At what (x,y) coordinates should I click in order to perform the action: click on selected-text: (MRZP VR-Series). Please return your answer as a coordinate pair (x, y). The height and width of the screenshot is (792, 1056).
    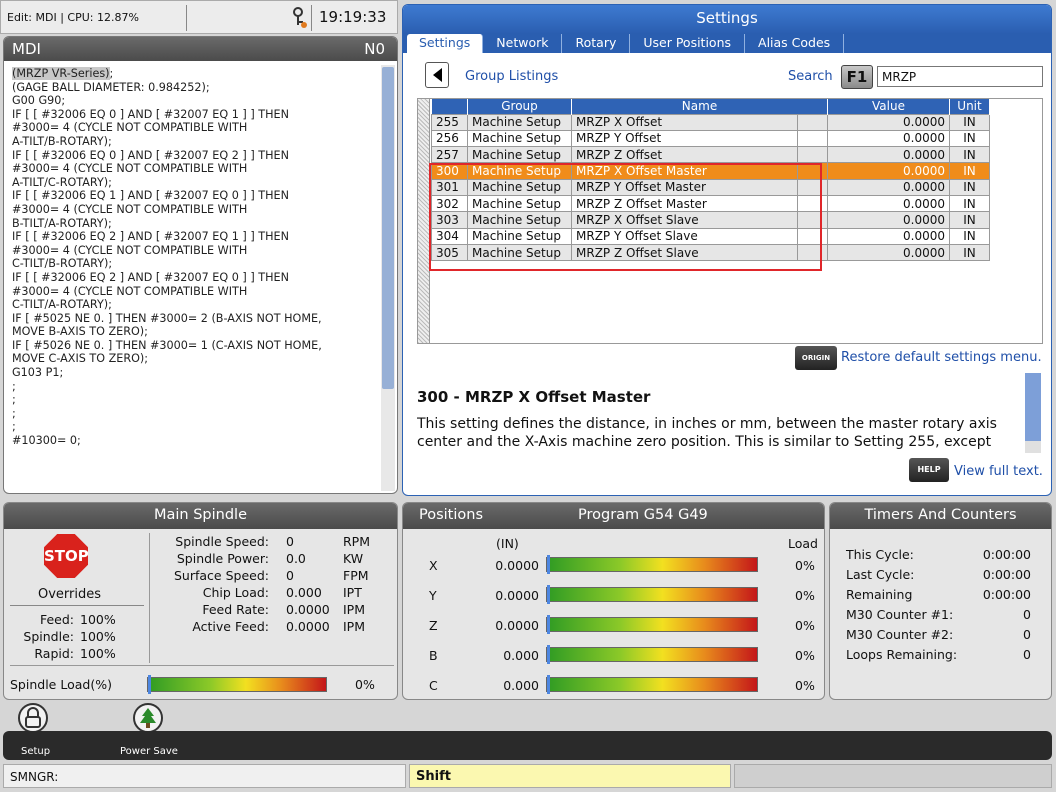
    Looking at the image, I should click on (61, 73).